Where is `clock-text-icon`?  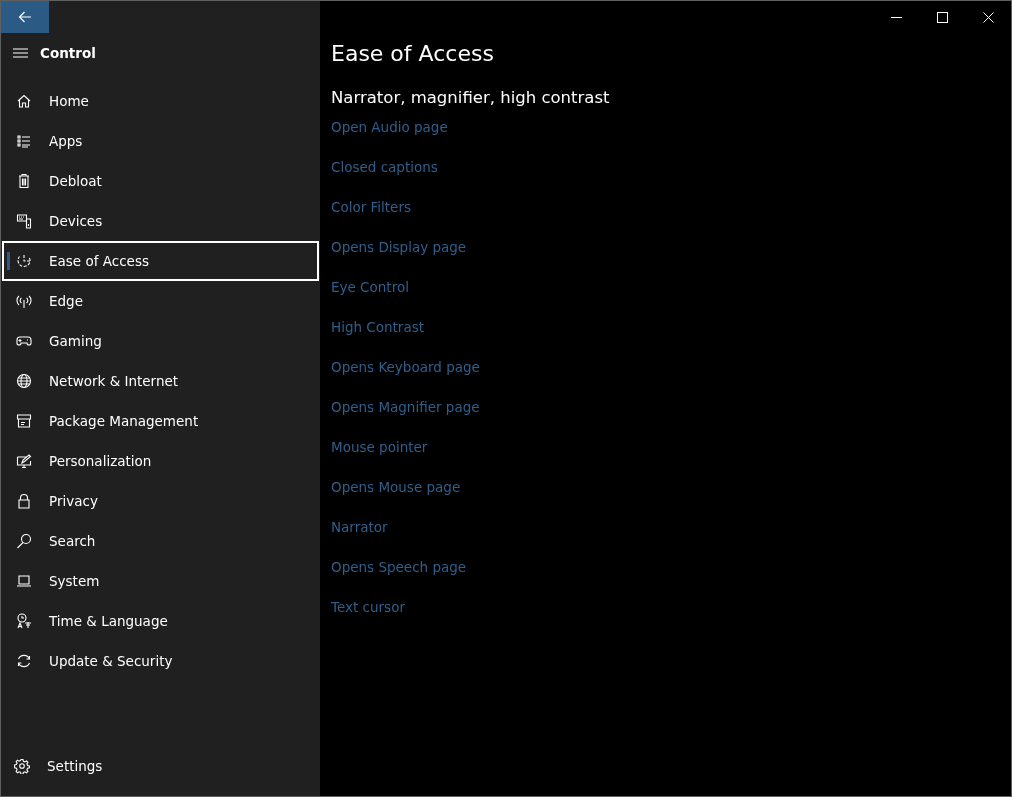
clock-text-icon is located at coordinates (24, 621).